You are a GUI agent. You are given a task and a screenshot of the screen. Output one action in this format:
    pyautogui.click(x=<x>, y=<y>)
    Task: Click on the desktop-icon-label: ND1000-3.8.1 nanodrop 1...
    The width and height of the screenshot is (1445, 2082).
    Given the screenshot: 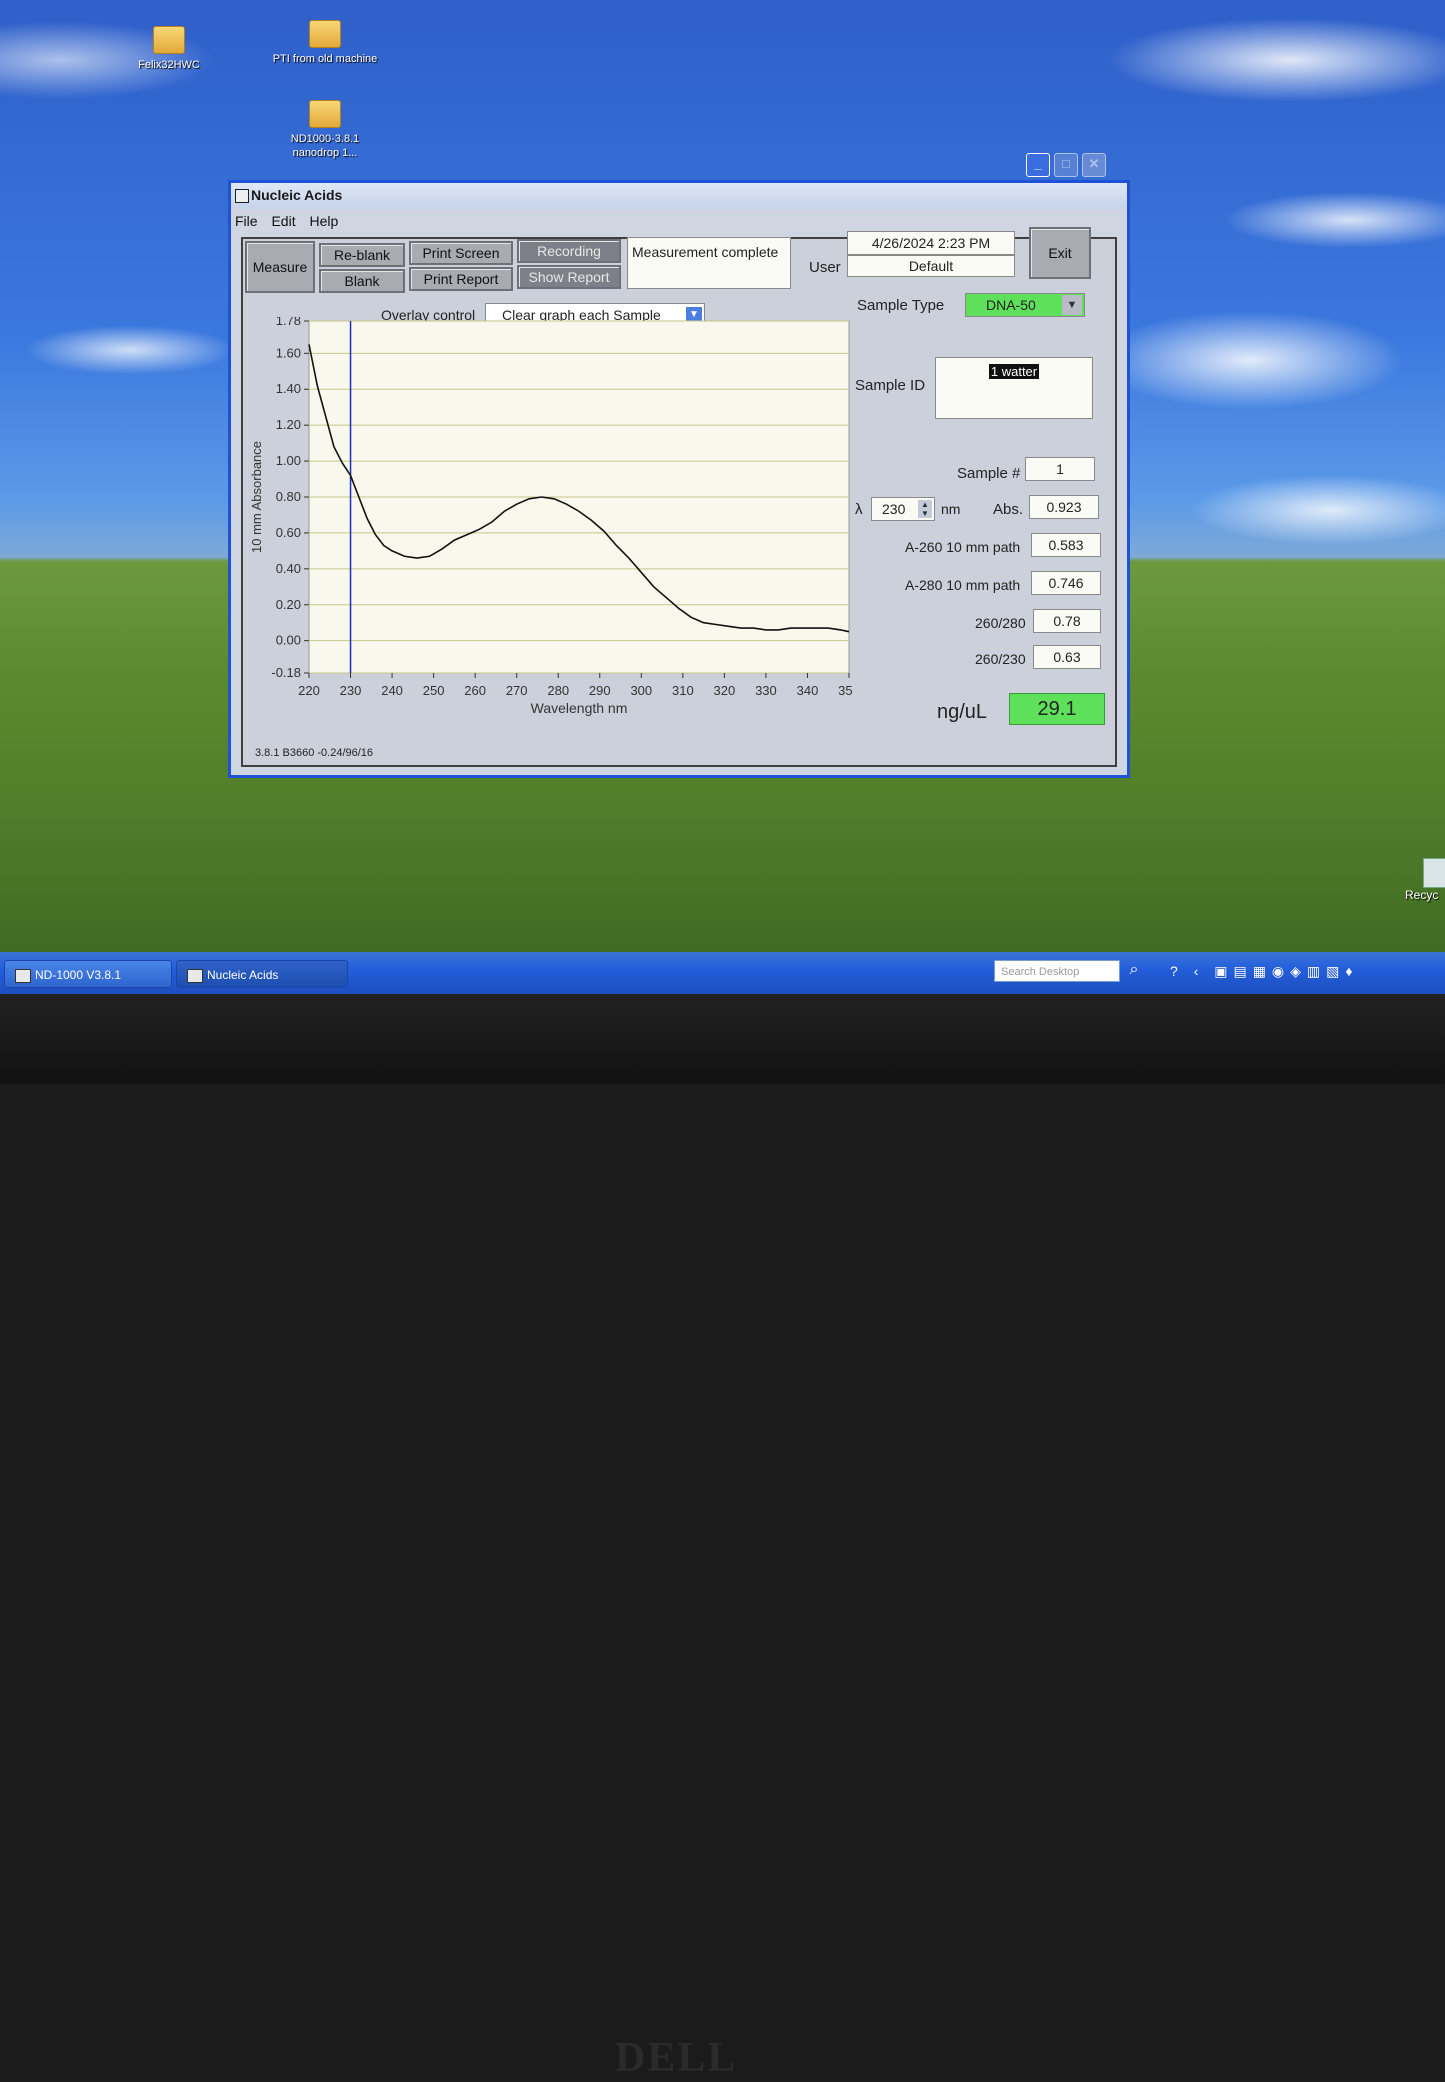 What is the action you would take?
    pyautogui.click(x=325, y=146)
    